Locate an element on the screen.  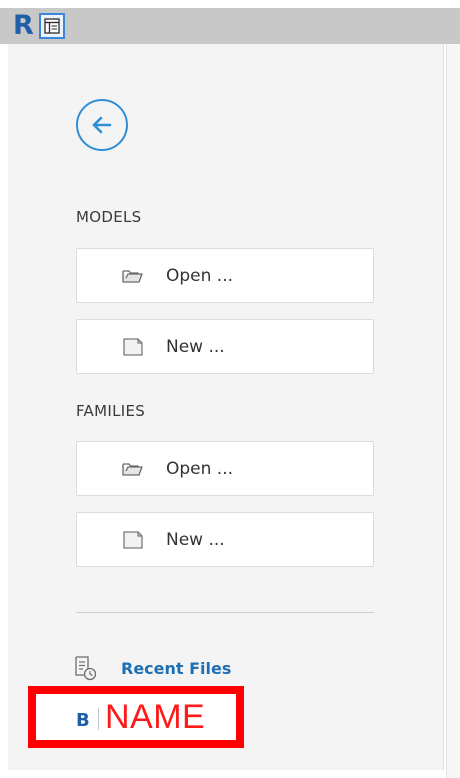
b-logo-icon: B is located at coordinates (83, 720).